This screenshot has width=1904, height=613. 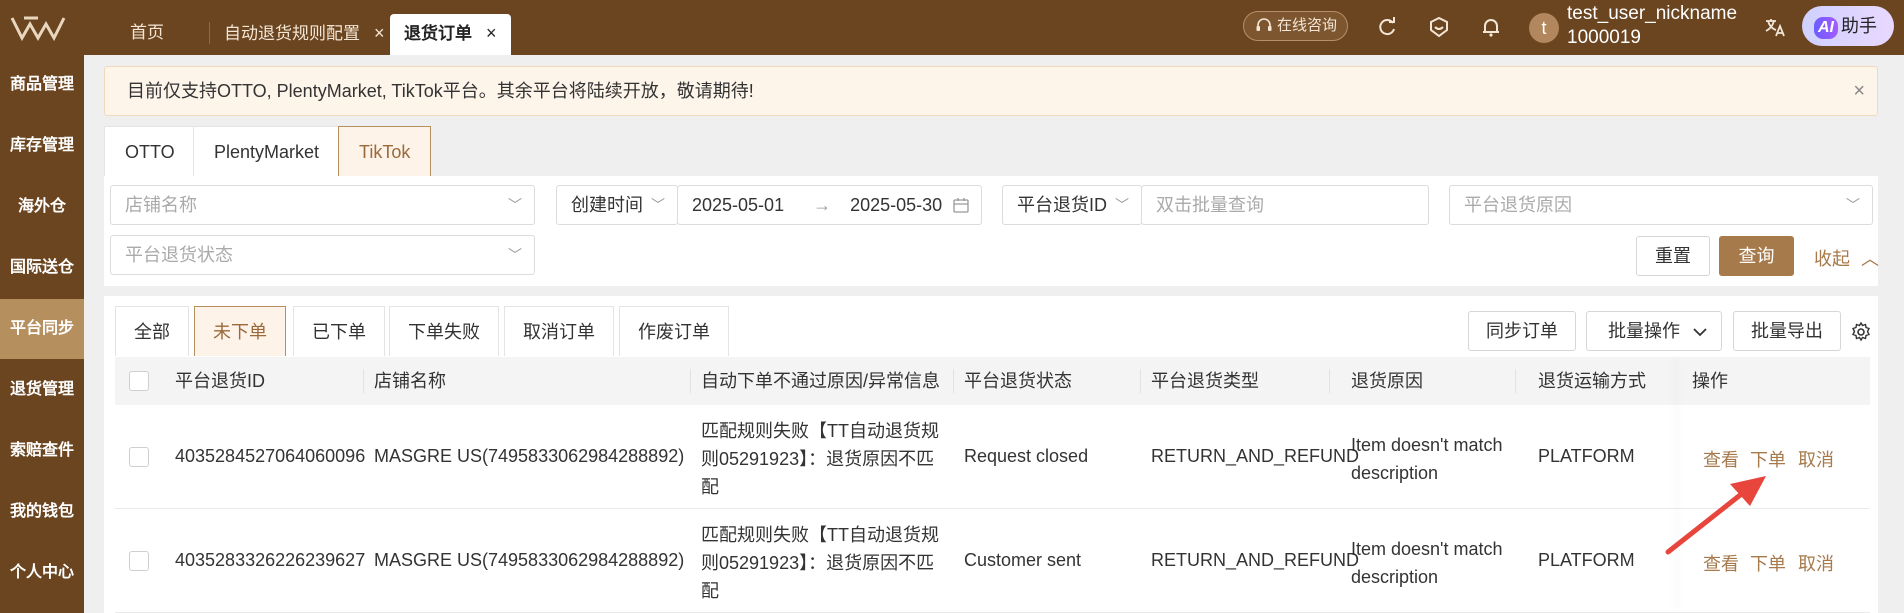 What do you see at coordinates (42, 146) in the screenshot?
I see `sidebar-item-inventory: 库存管理` at bounding box center [42, 146].